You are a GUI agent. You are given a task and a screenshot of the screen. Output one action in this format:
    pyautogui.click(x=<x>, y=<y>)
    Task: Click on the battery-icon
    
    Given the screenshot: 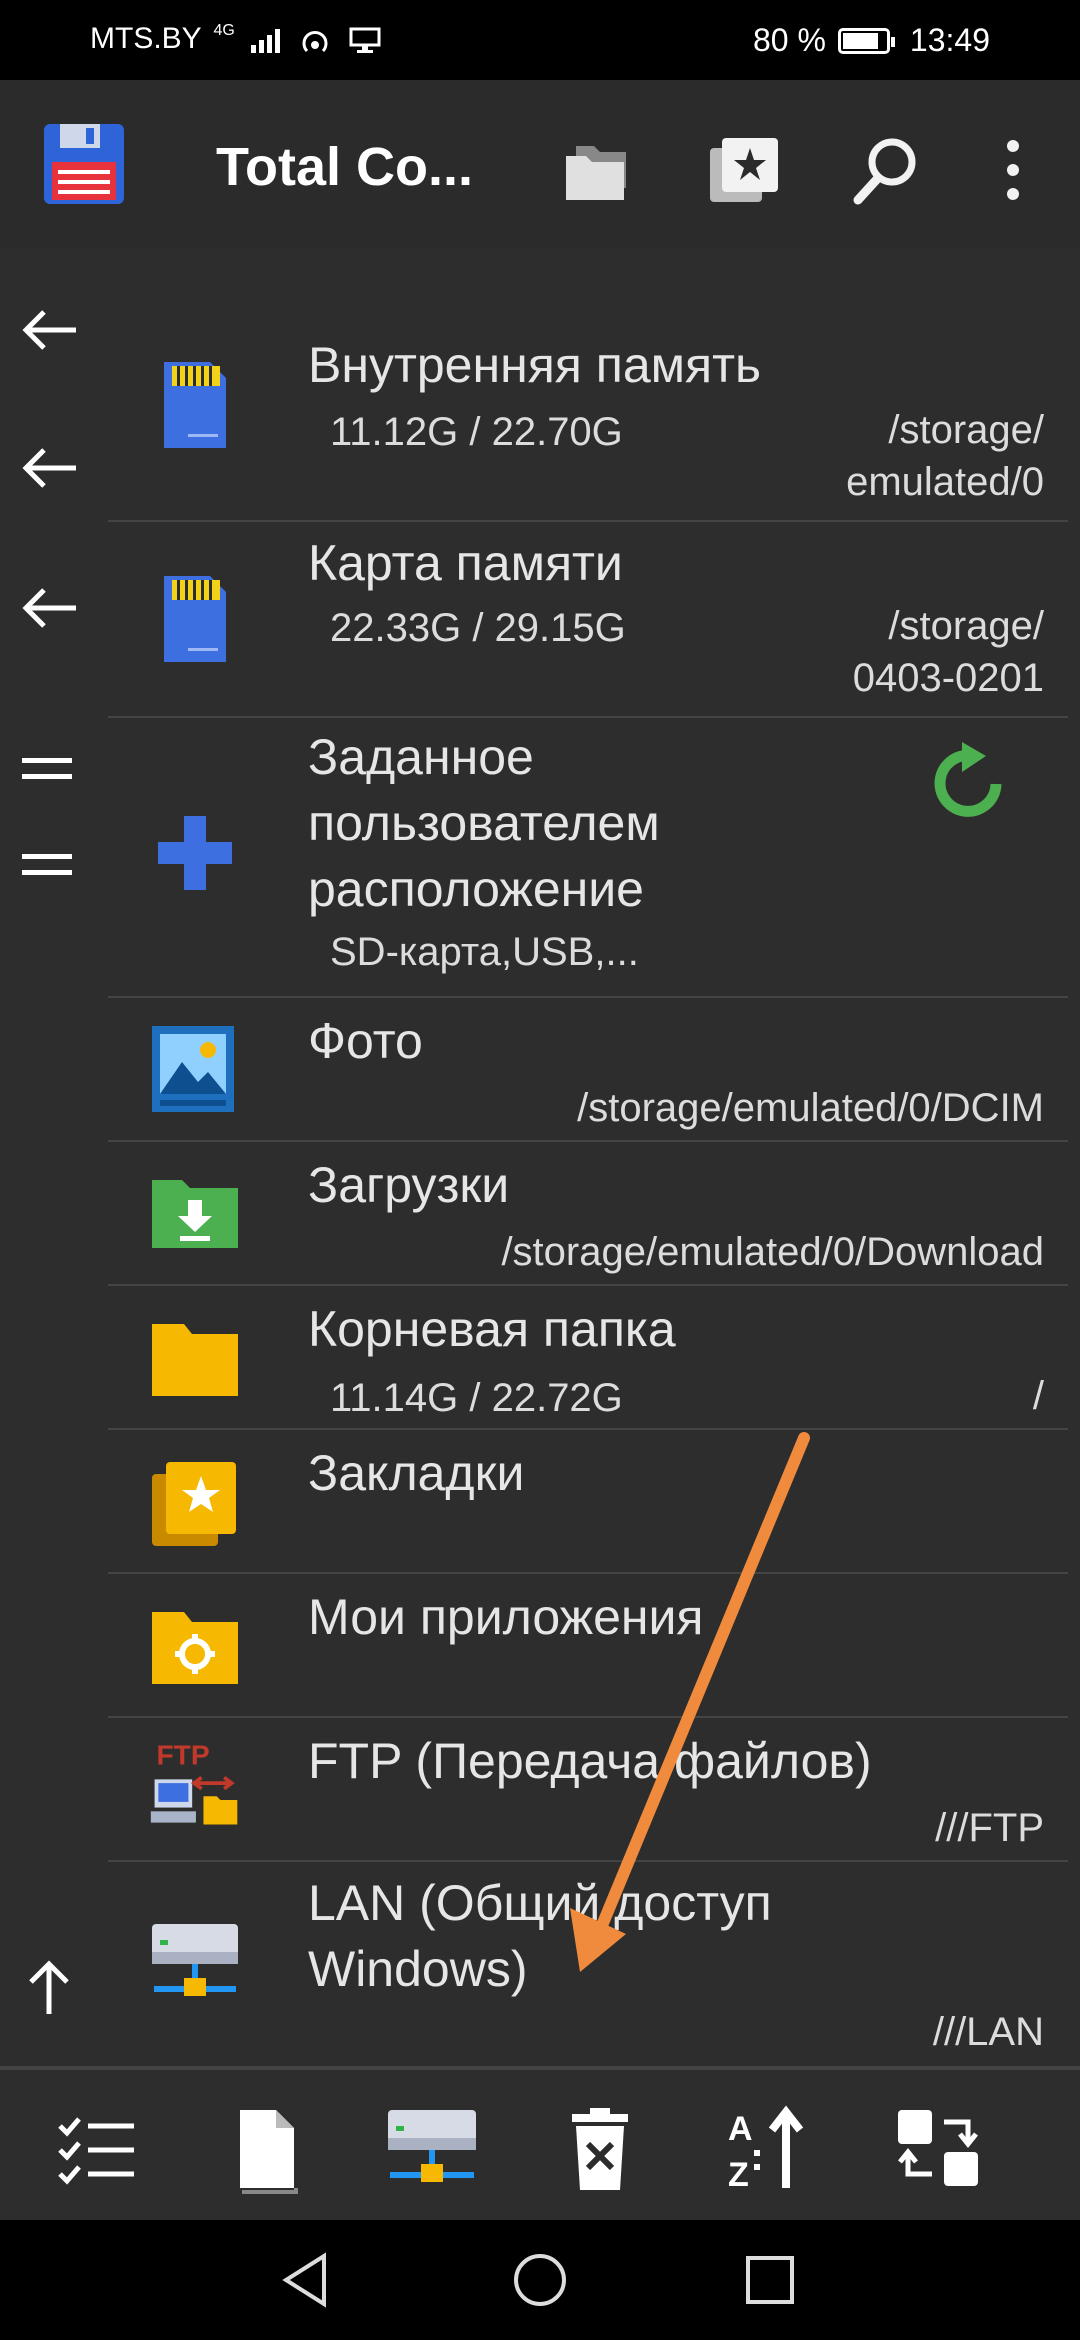 What is the action you would take?
    pyautogui.click(x=866, y=40)
    